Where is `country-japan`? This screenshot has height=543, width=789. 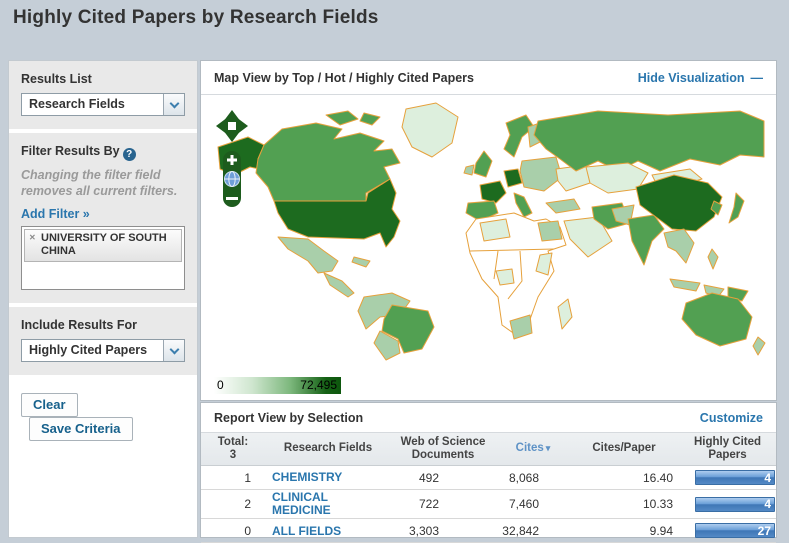
country-japan is located at coordinates (736, 208).